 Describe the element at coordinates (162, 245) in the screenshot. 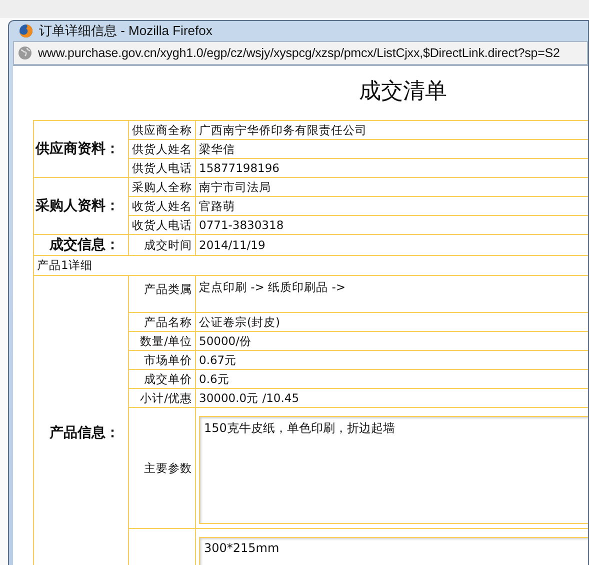

I see `field-label: 成交时间` at that location.